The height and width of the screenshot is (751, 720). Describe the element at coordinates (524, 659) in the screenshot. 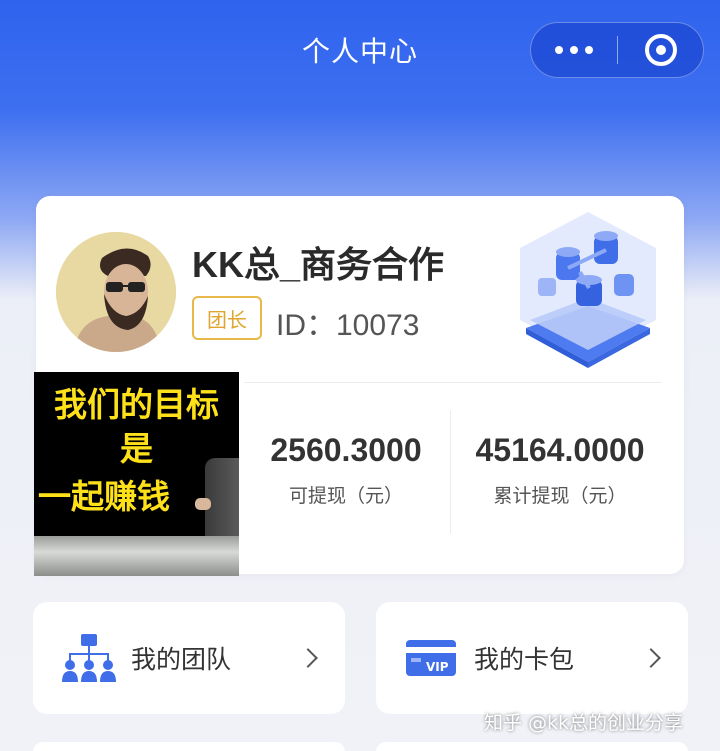

I see `my-card-wallet-label: 我的卡包` at that location.